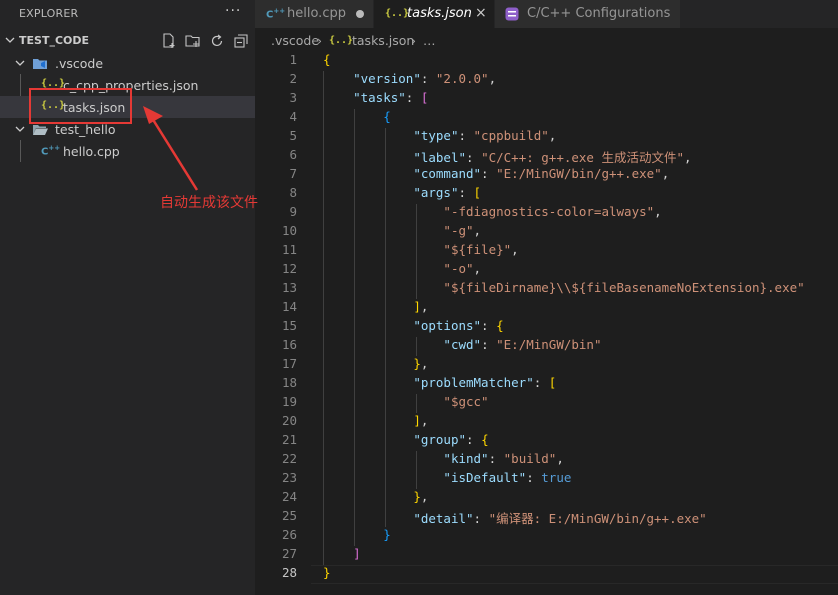 The image size is (838, 595). I want to click on tab-label: C/C++ Configurations, so click(599, 13).